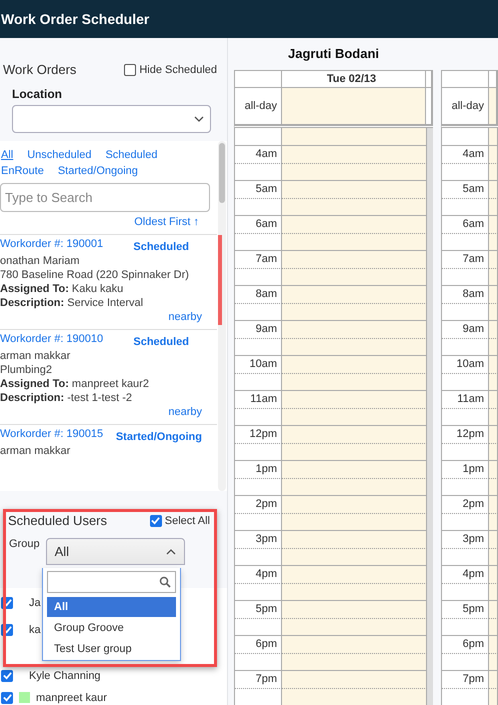  I want to click on resource-name: Jagruti Bodani, so click(333, 54).